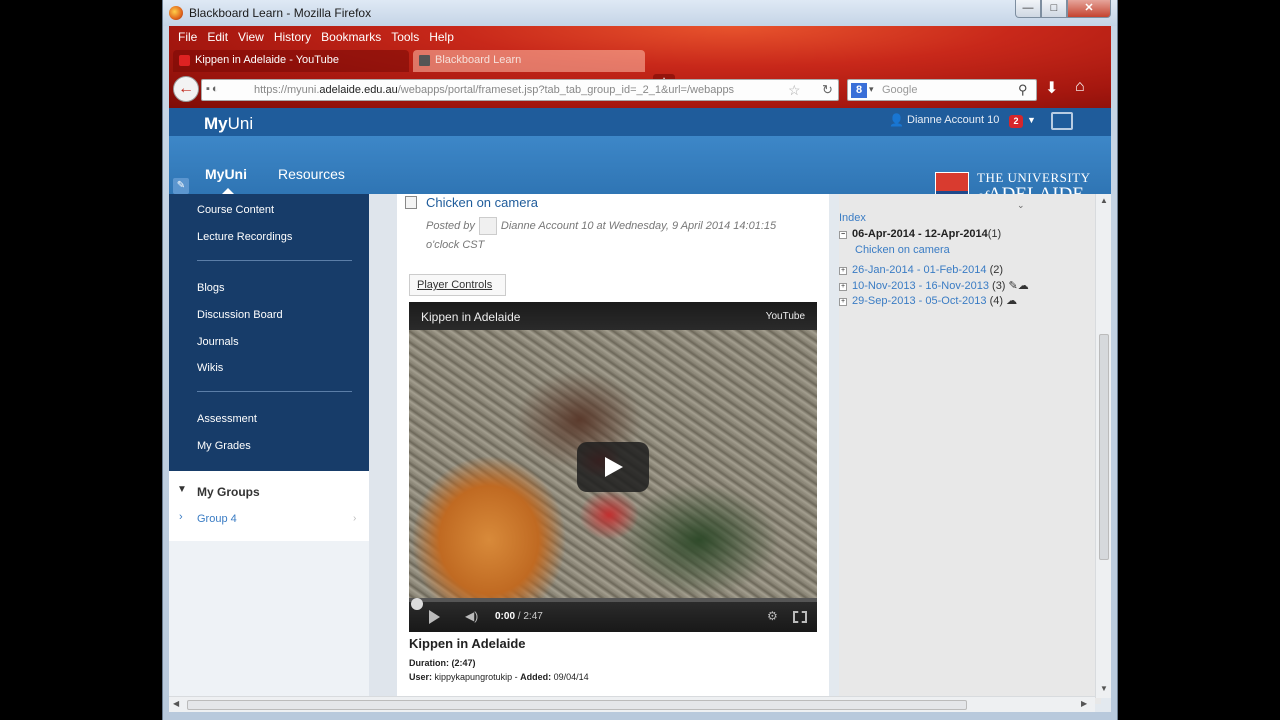 The width and height of the screenshot is (1280, 720). Describe the element at coordinates (187, 37) in the screenshot. I see `menu-file: File` at that location.